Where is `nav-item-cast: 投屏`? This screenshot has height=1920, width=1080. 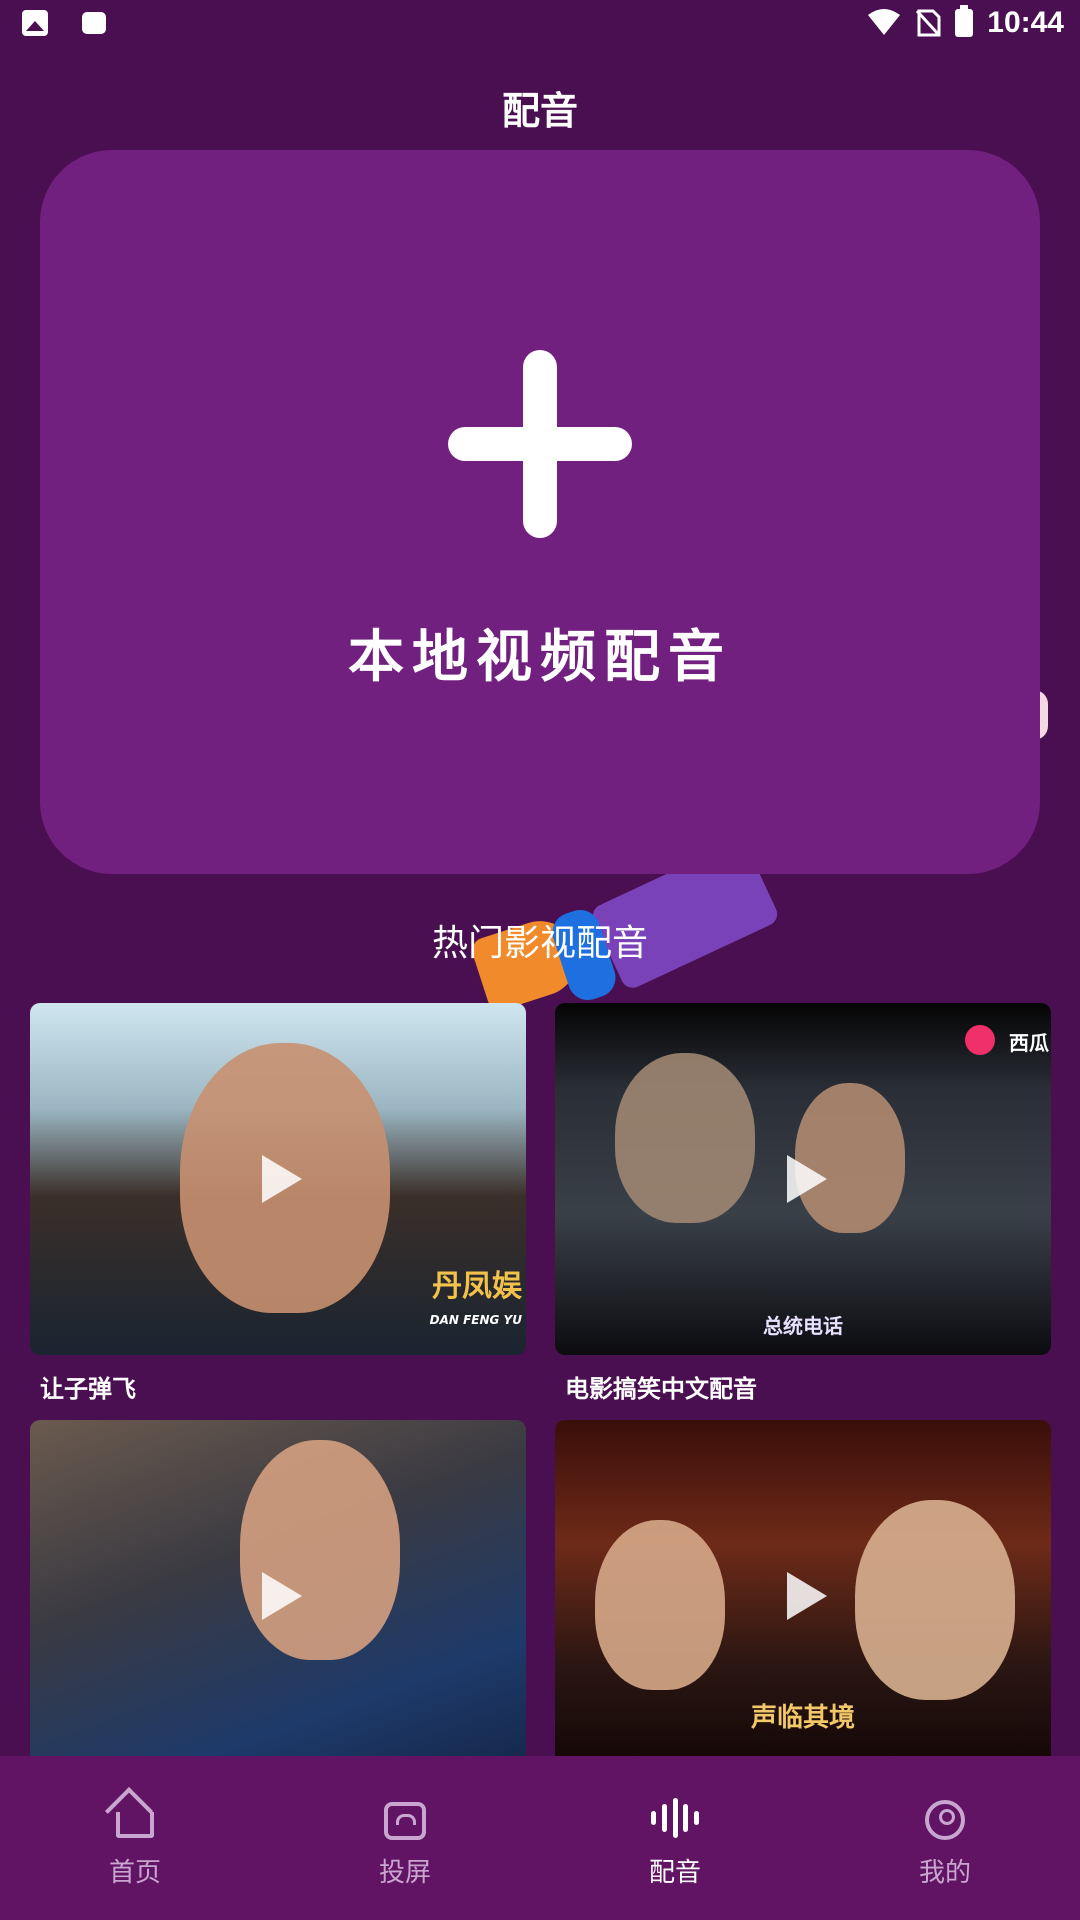 nav-item-cast: 投屏 is located at coordinates (405, 1838).